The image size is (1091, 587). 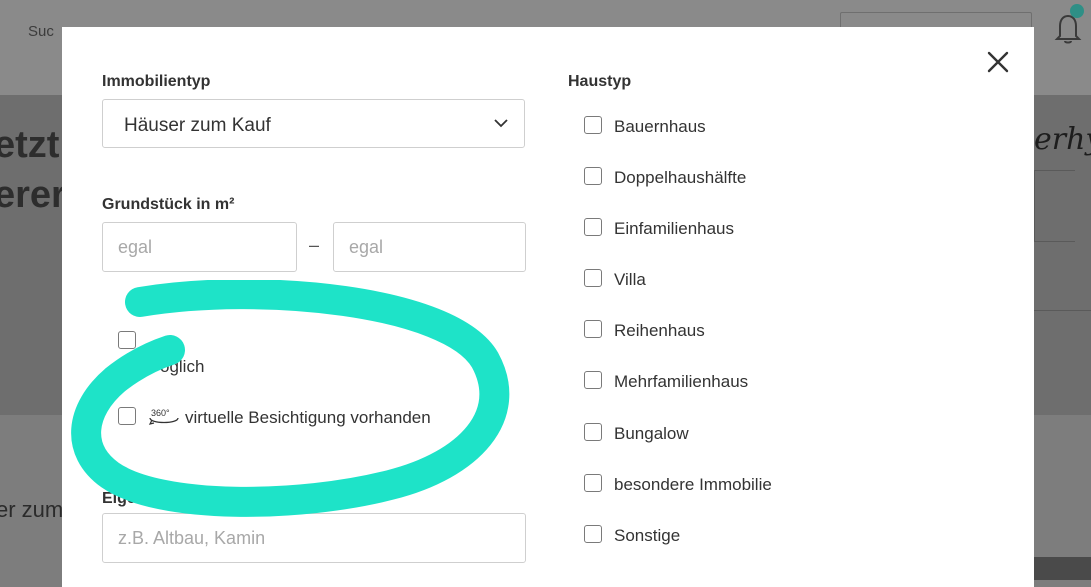 I want to click on notification-badge, so click(x=1077, y=11).